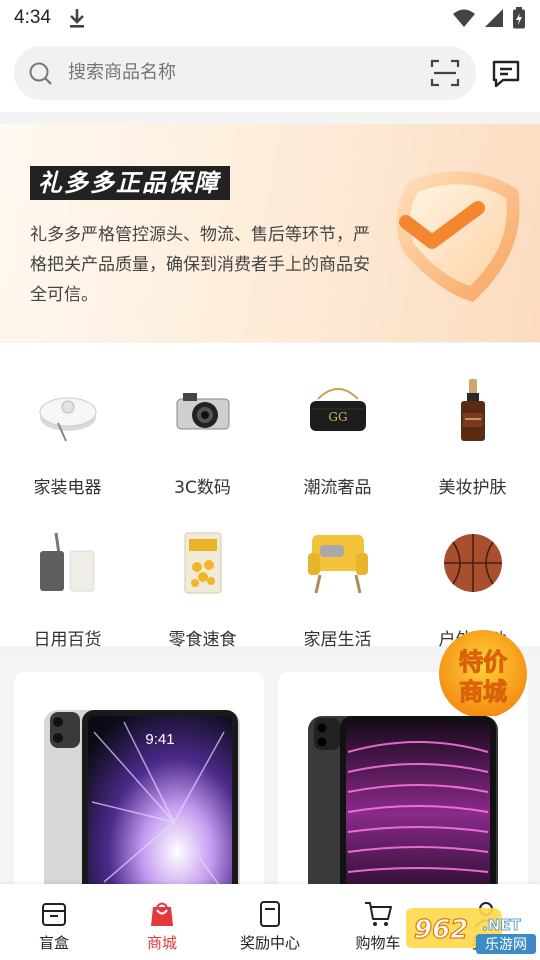 This screenshot has width=540, height=960. Describe the element at coordinates (378, 914) in the screenshot. I see `cart-icon` at that location.